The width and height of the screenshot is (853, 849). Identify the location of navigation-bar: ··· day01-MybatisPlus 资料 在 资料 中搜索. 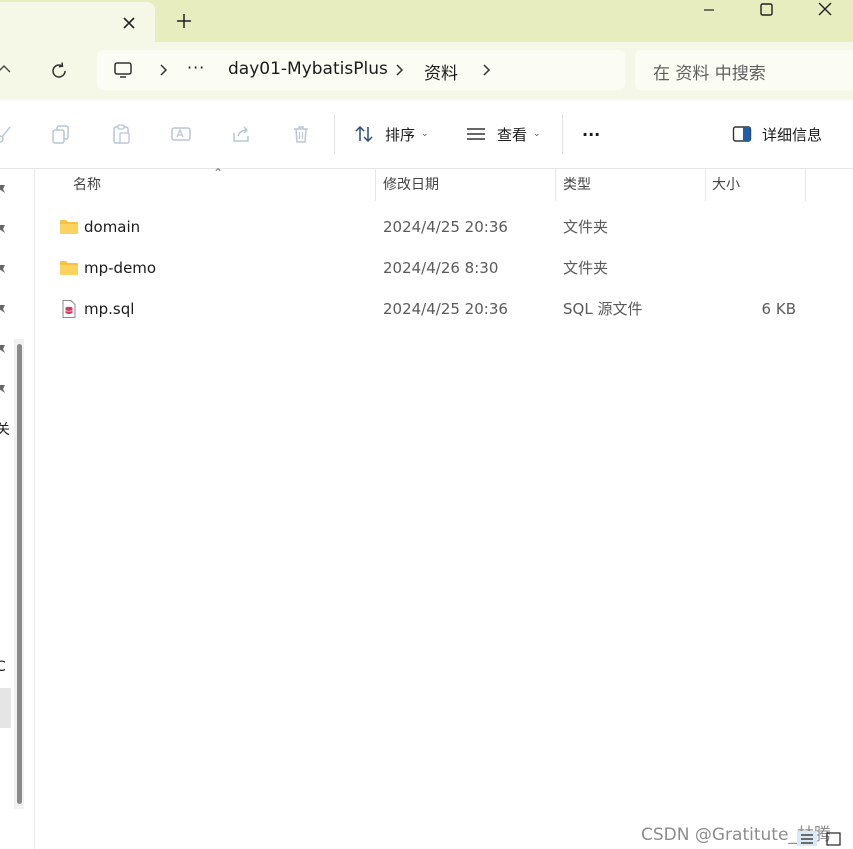
(426, 71).